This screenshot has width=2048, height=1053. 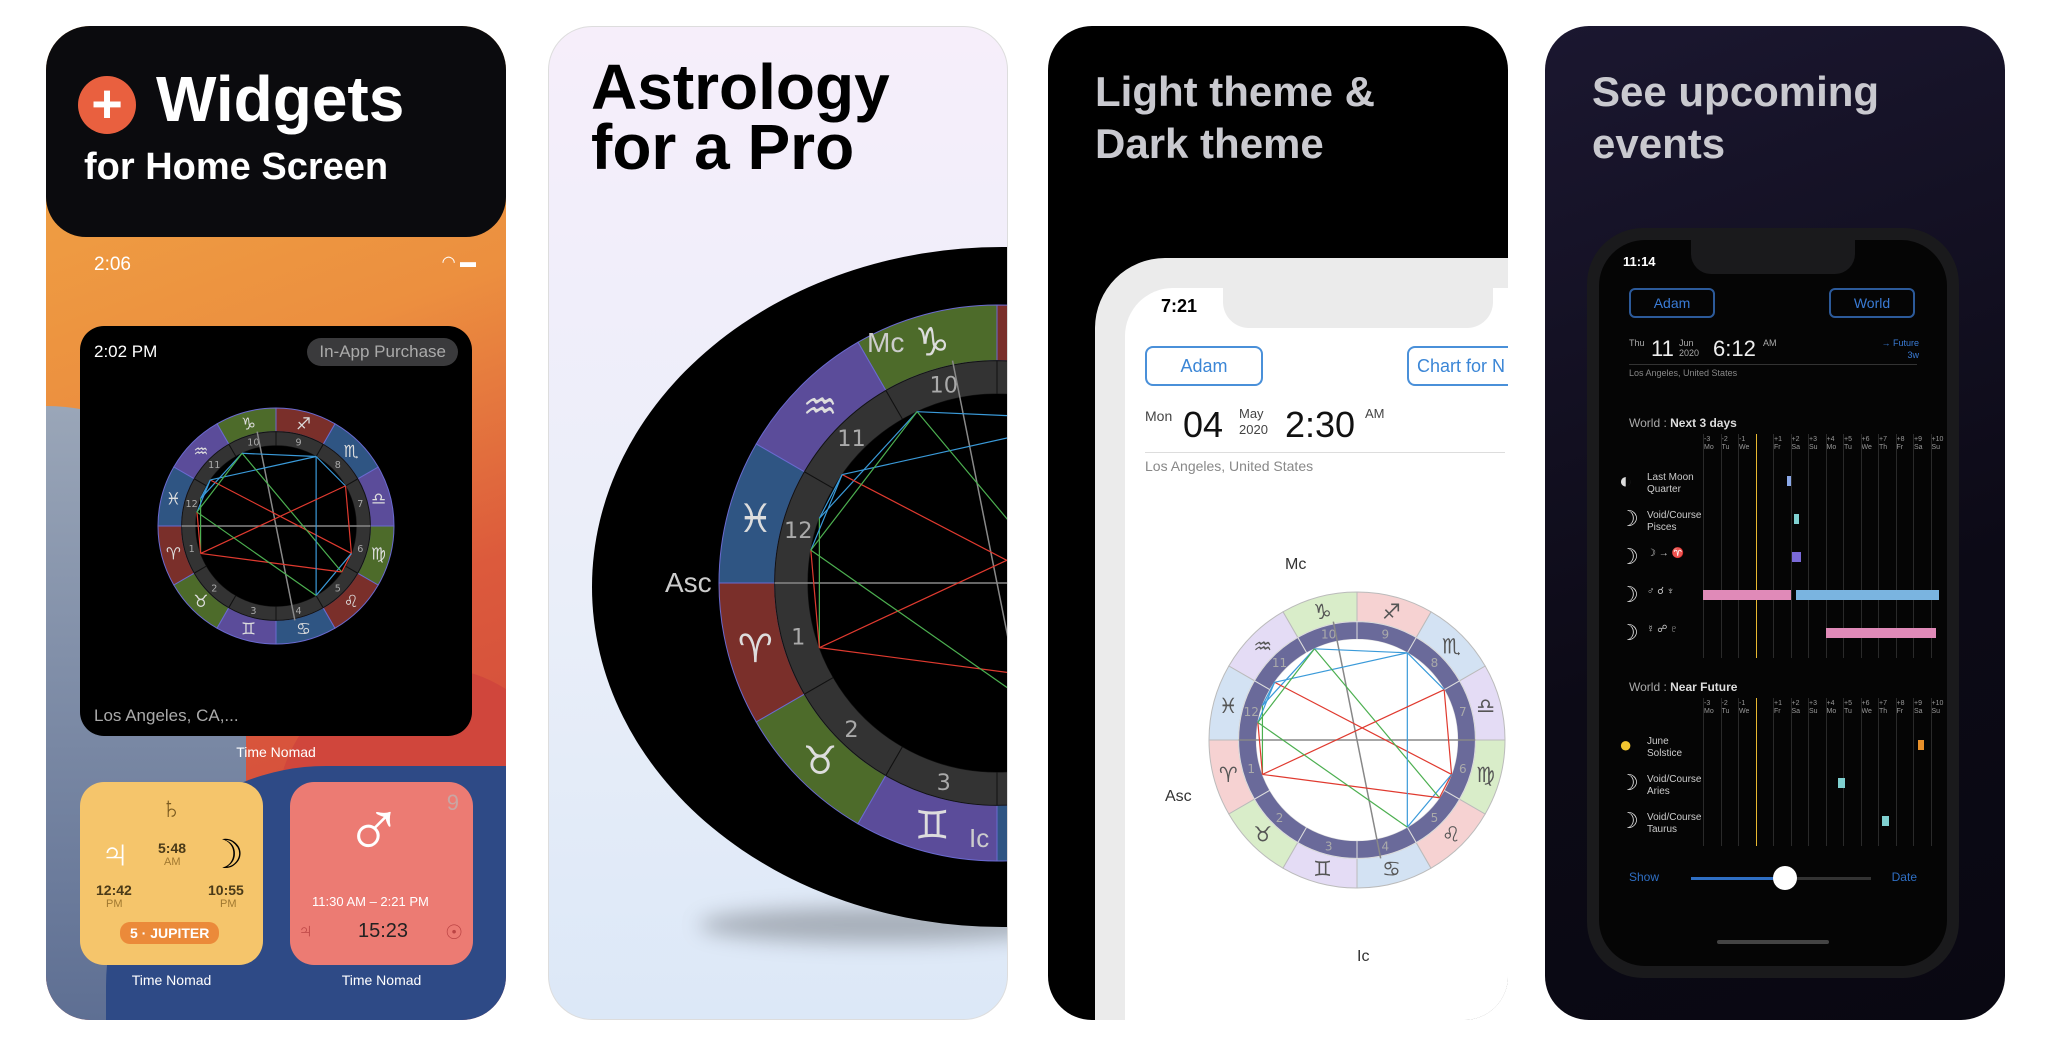 I want to click on zodiac-glyph: ♍, so click(x=1485, y=775).